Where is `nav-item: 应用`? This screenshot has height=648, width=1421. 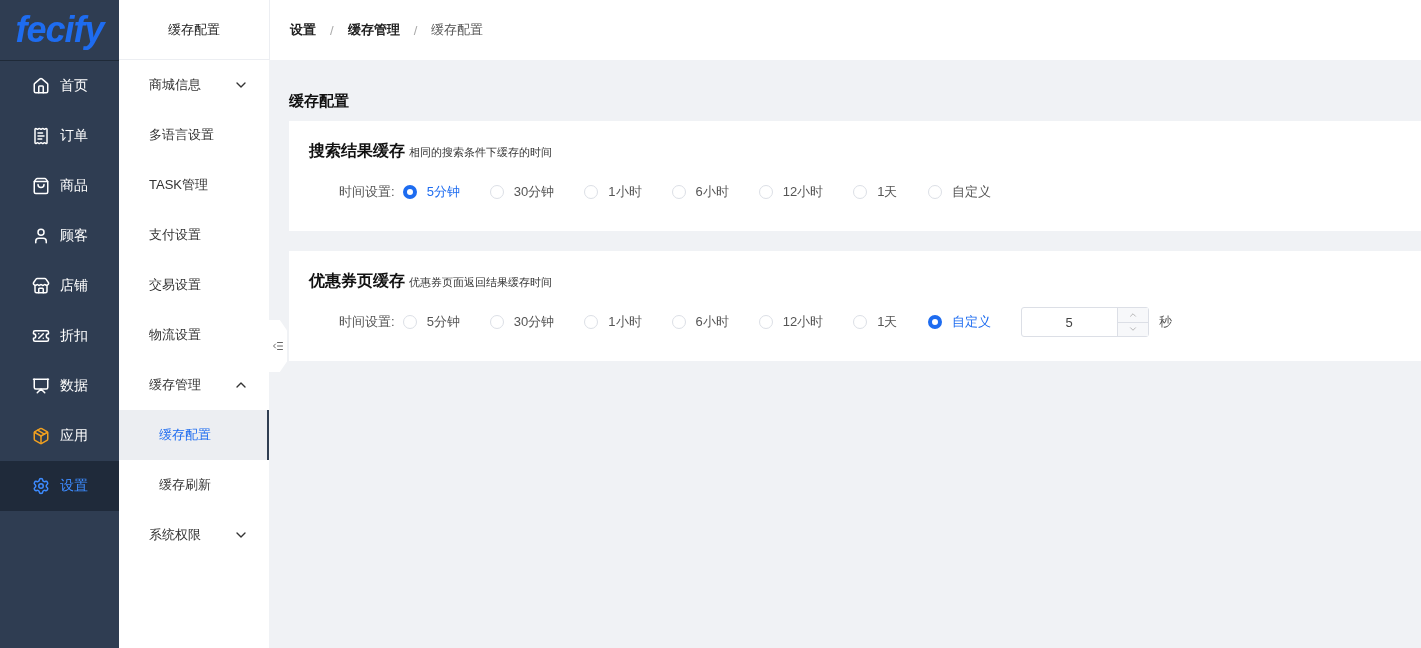 nav-item: 应用 is located at coordinates (59, 436).